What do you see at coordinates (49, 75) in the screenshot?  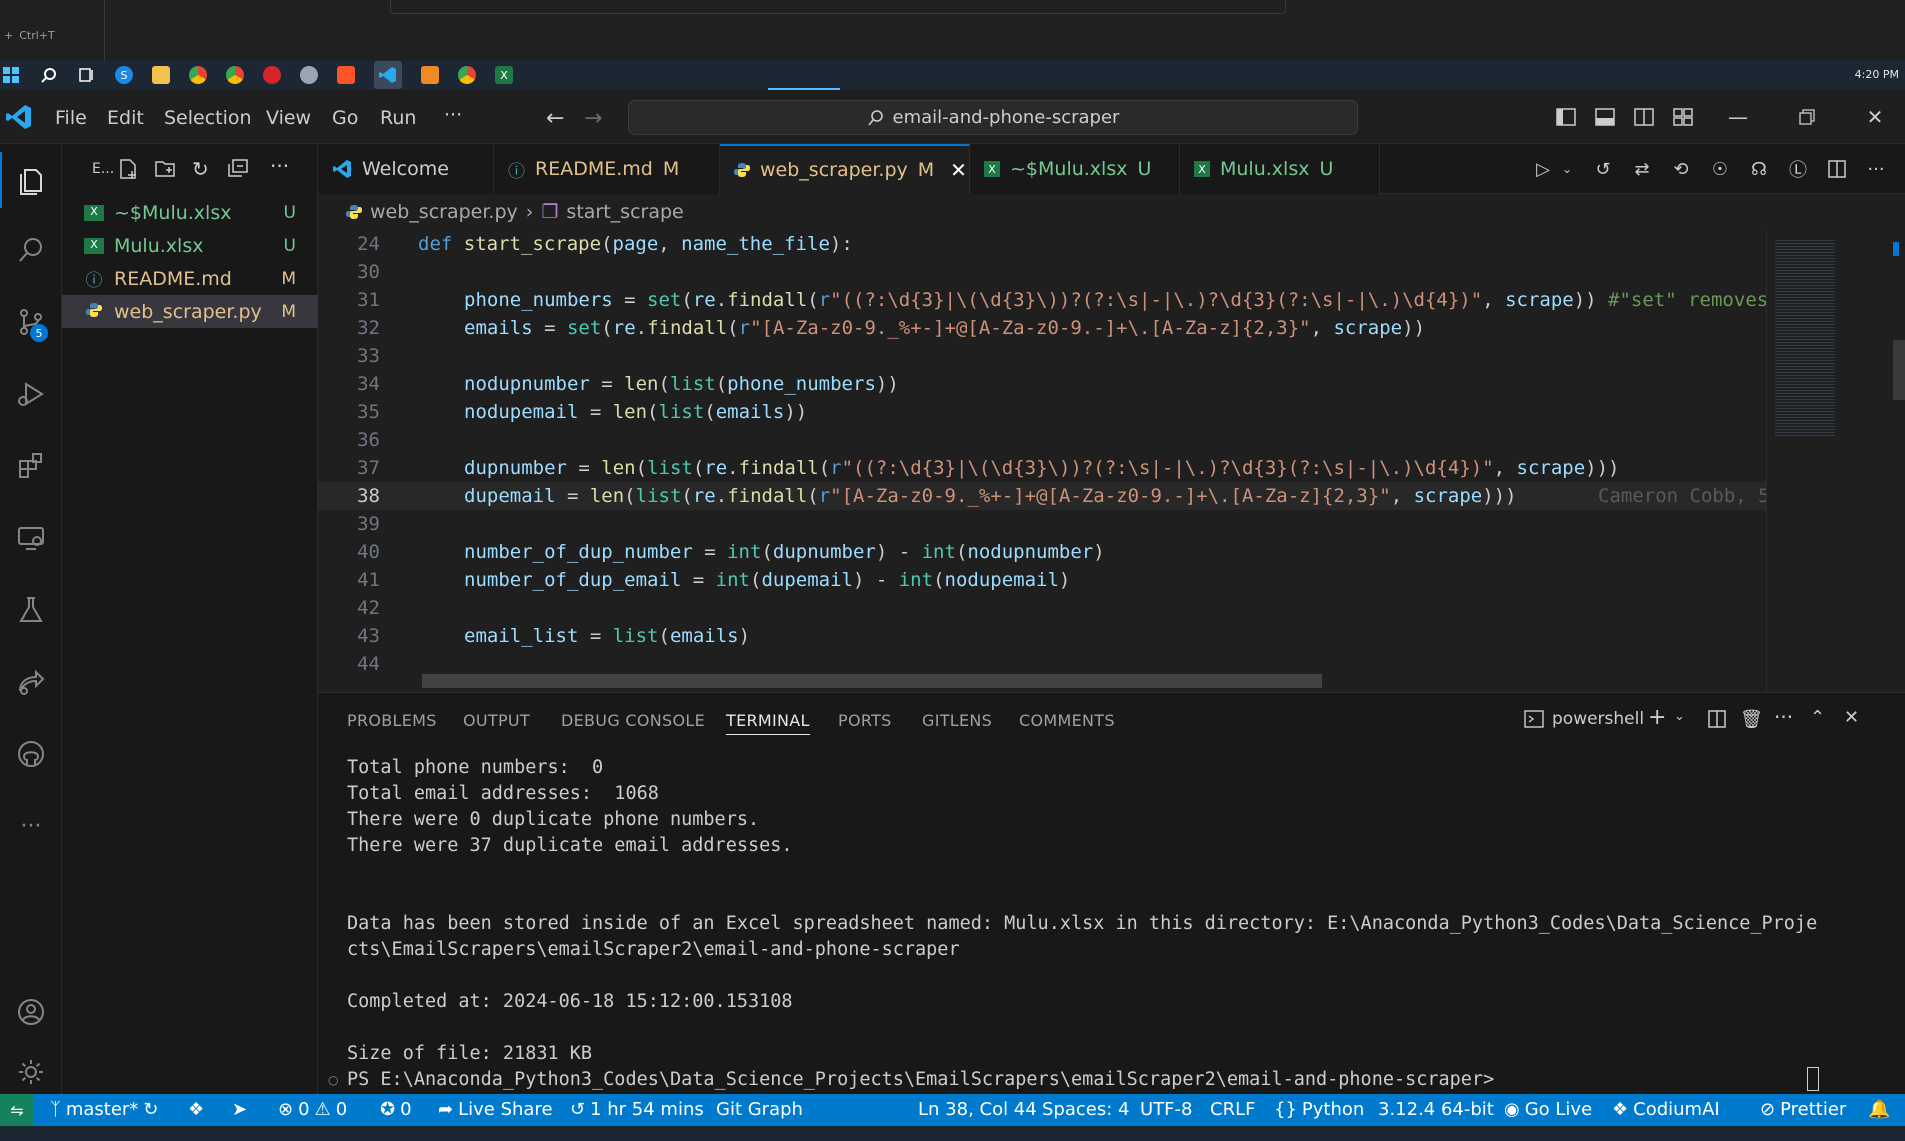 I see `search-icon` at bounding box center [49, 75].